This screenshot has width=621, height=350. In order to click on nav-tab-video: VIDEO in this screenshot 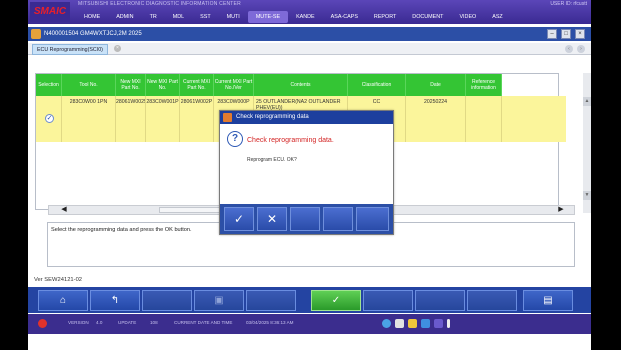, I will do `click(467, 17)`.